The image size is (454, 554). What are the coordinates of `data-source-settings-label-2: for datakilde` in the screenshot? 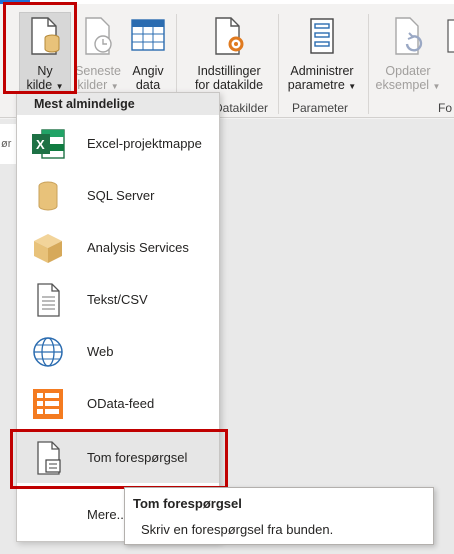 It's located at (229, 85).